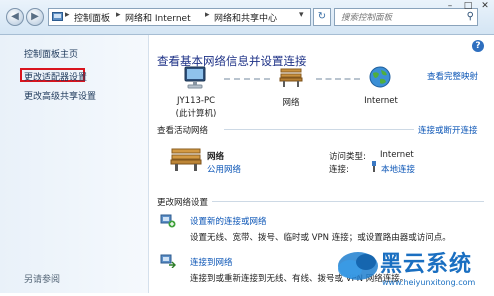 The image size is (494, 296). I want to click on watermark-text: 黑云系统, so click(426, 264).